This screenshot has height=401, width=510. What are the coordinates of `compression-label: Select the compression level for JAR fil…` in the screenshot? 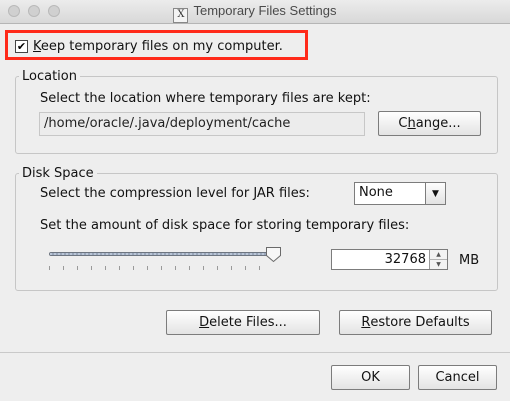 It's located at (175, 193).